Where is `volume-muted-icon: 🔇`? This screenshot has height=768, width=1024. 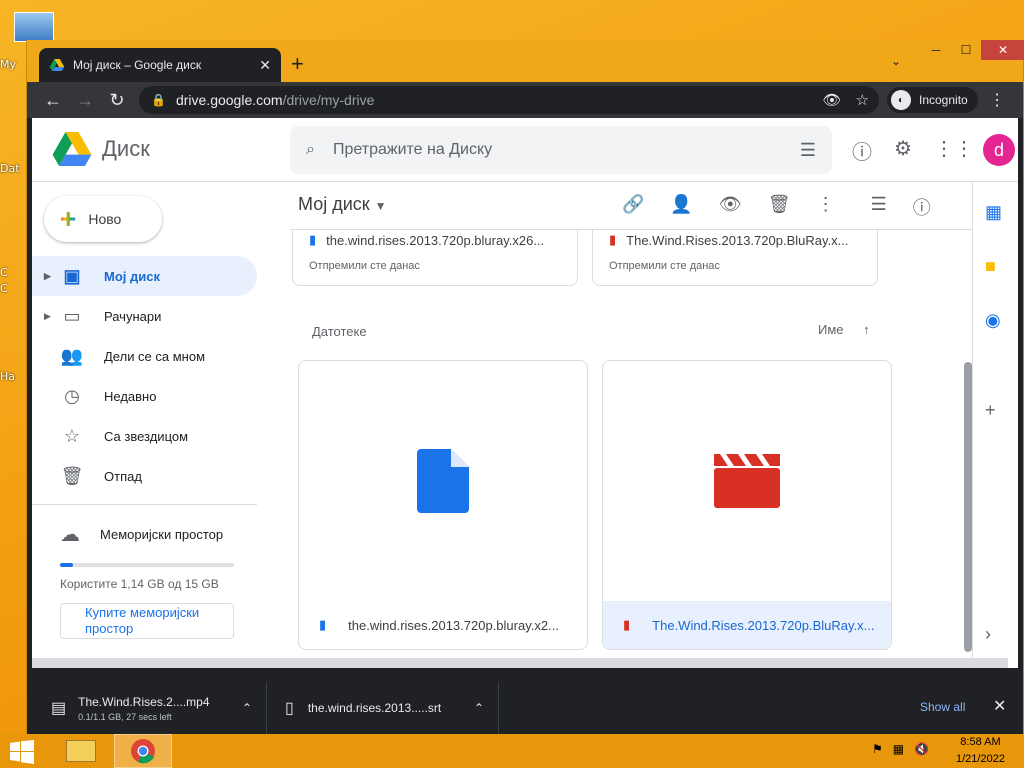
volume-muted-icon: 🔇 is located at coordinates (921, 749).